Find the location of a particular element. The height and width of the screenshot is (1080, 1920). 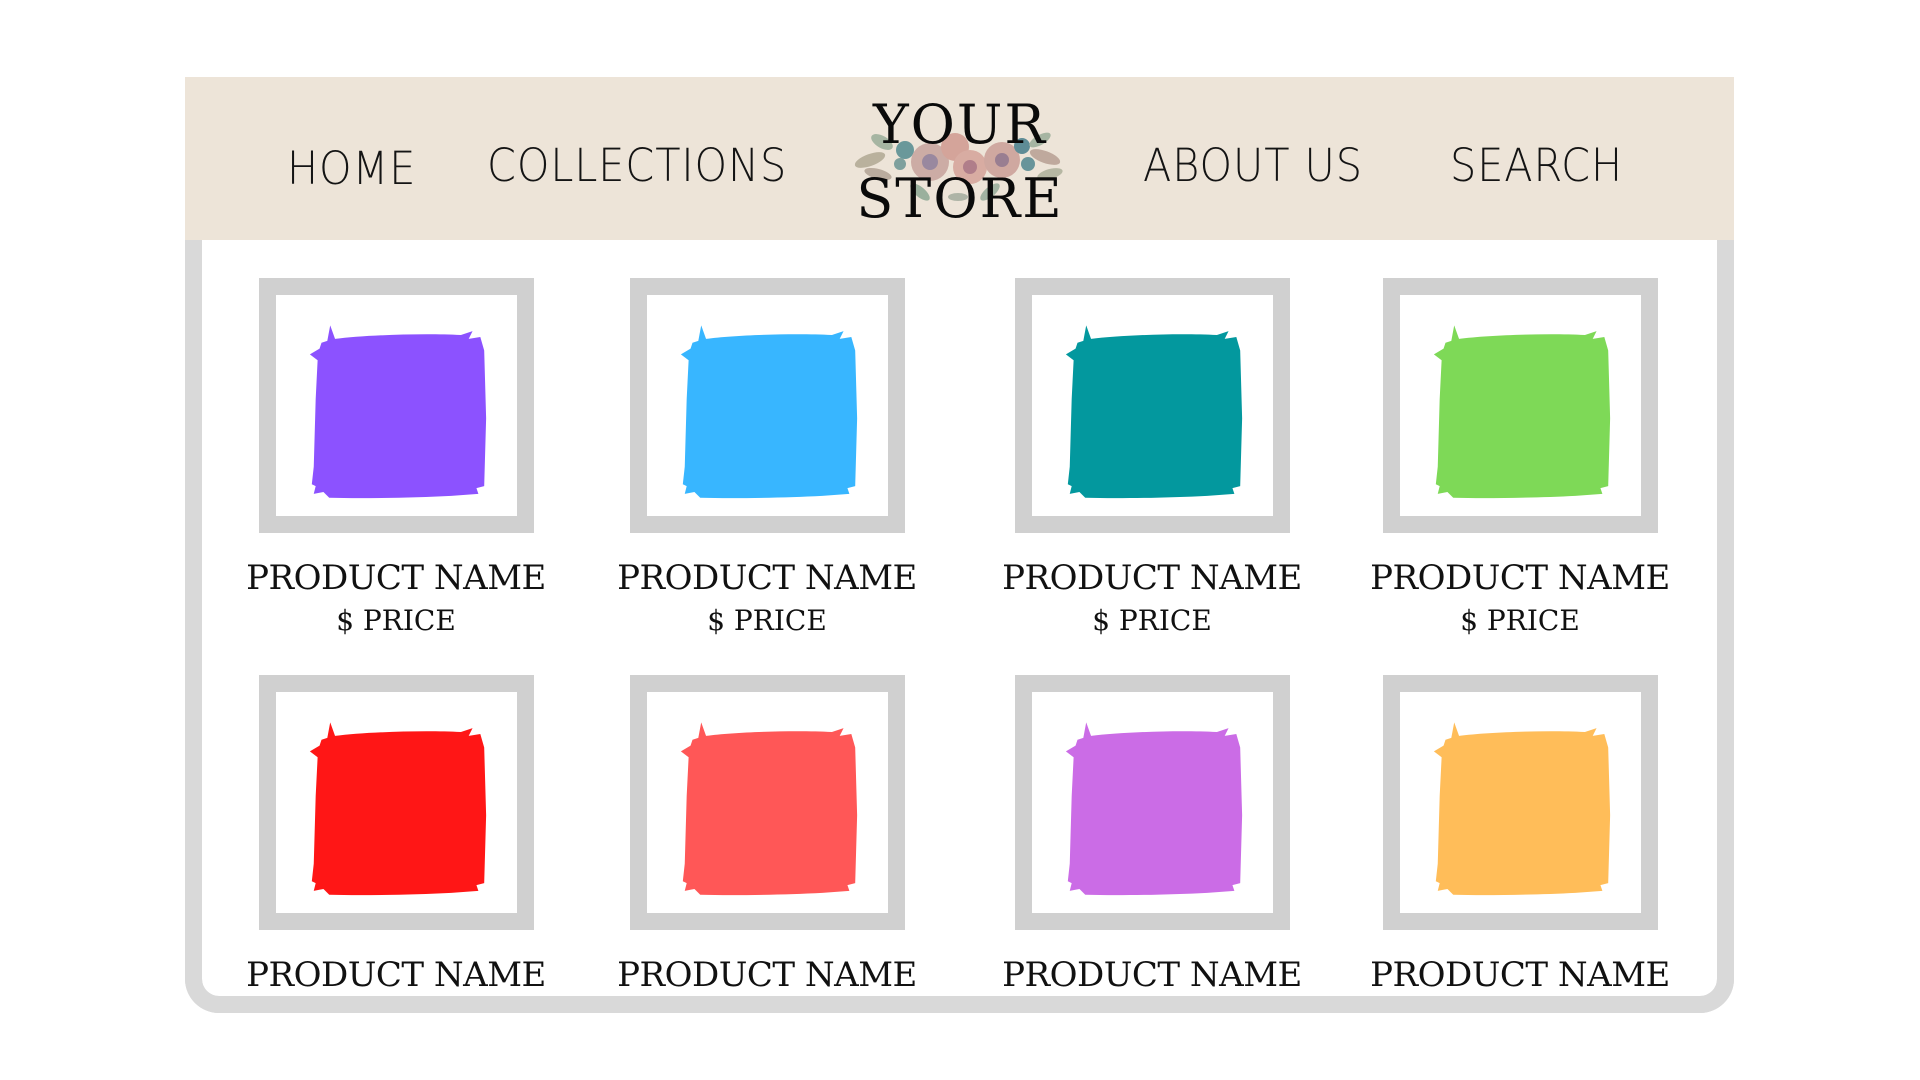

page-background-bottom is located at coordinates (960, 1046).